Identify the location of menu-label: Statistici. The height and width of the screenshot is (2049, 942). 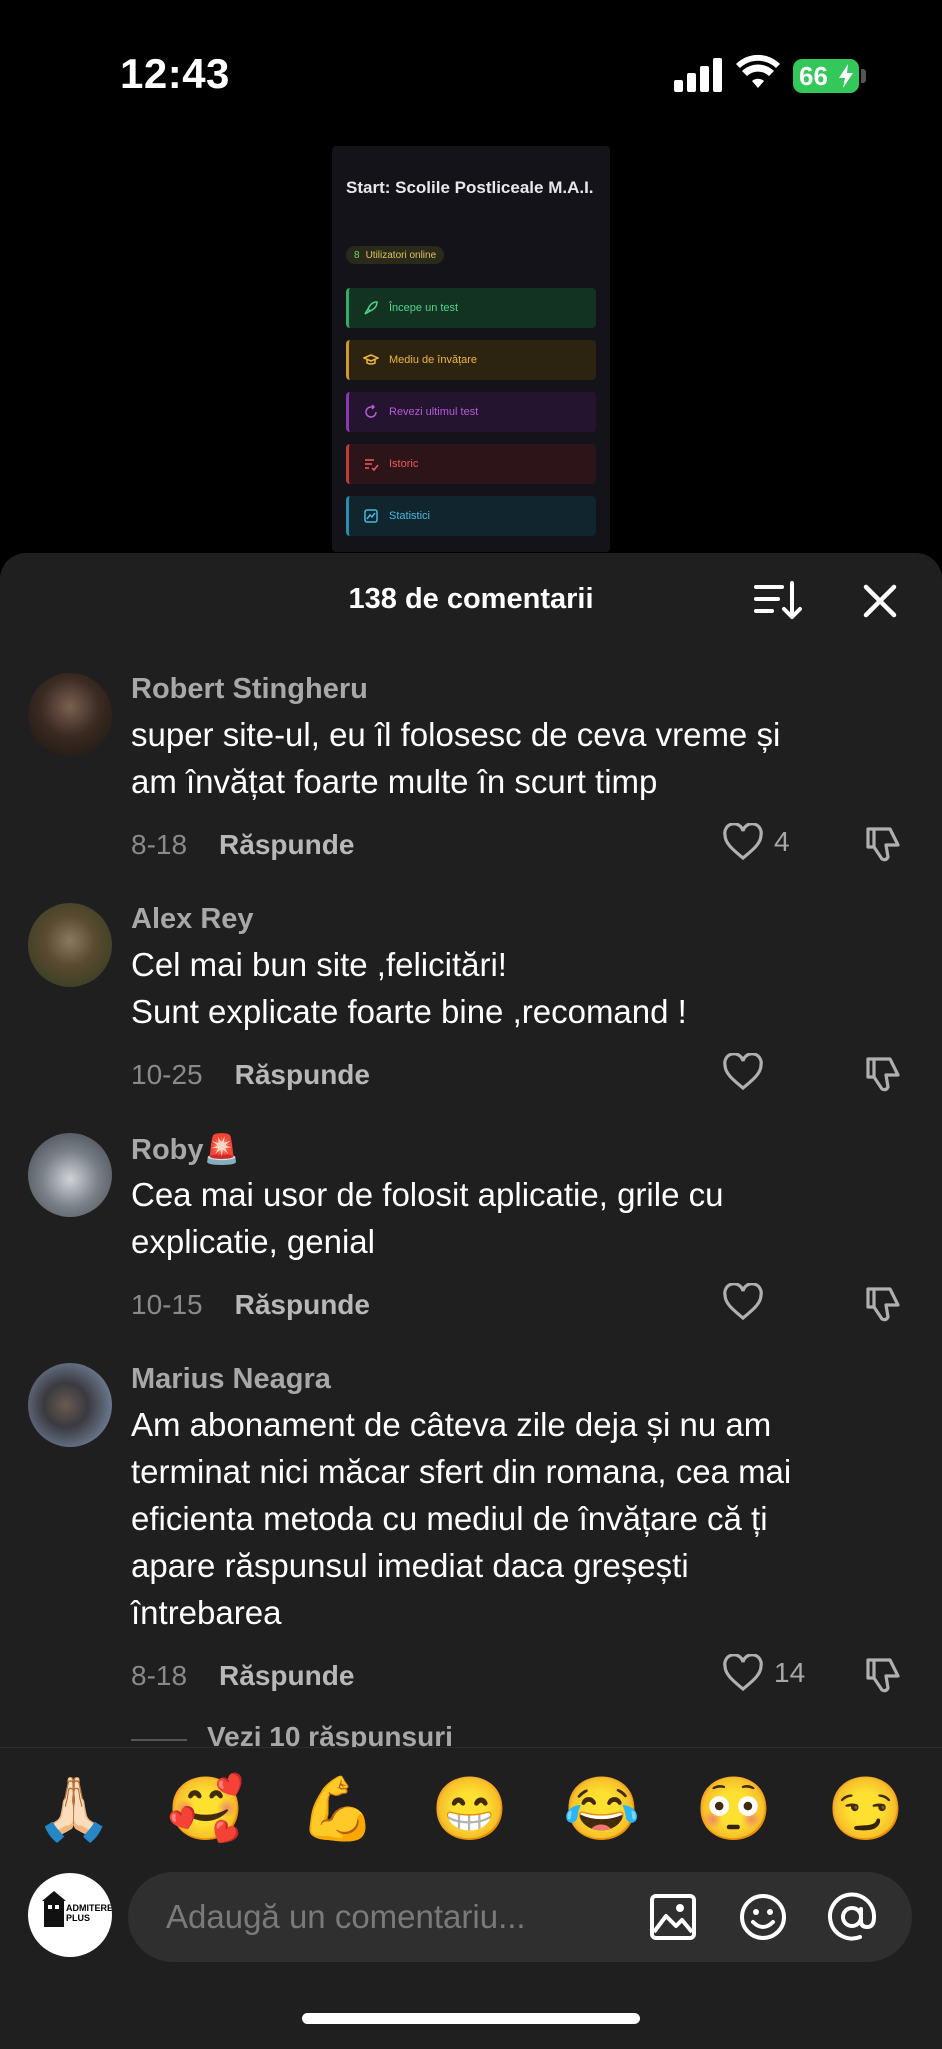
(409, 516).